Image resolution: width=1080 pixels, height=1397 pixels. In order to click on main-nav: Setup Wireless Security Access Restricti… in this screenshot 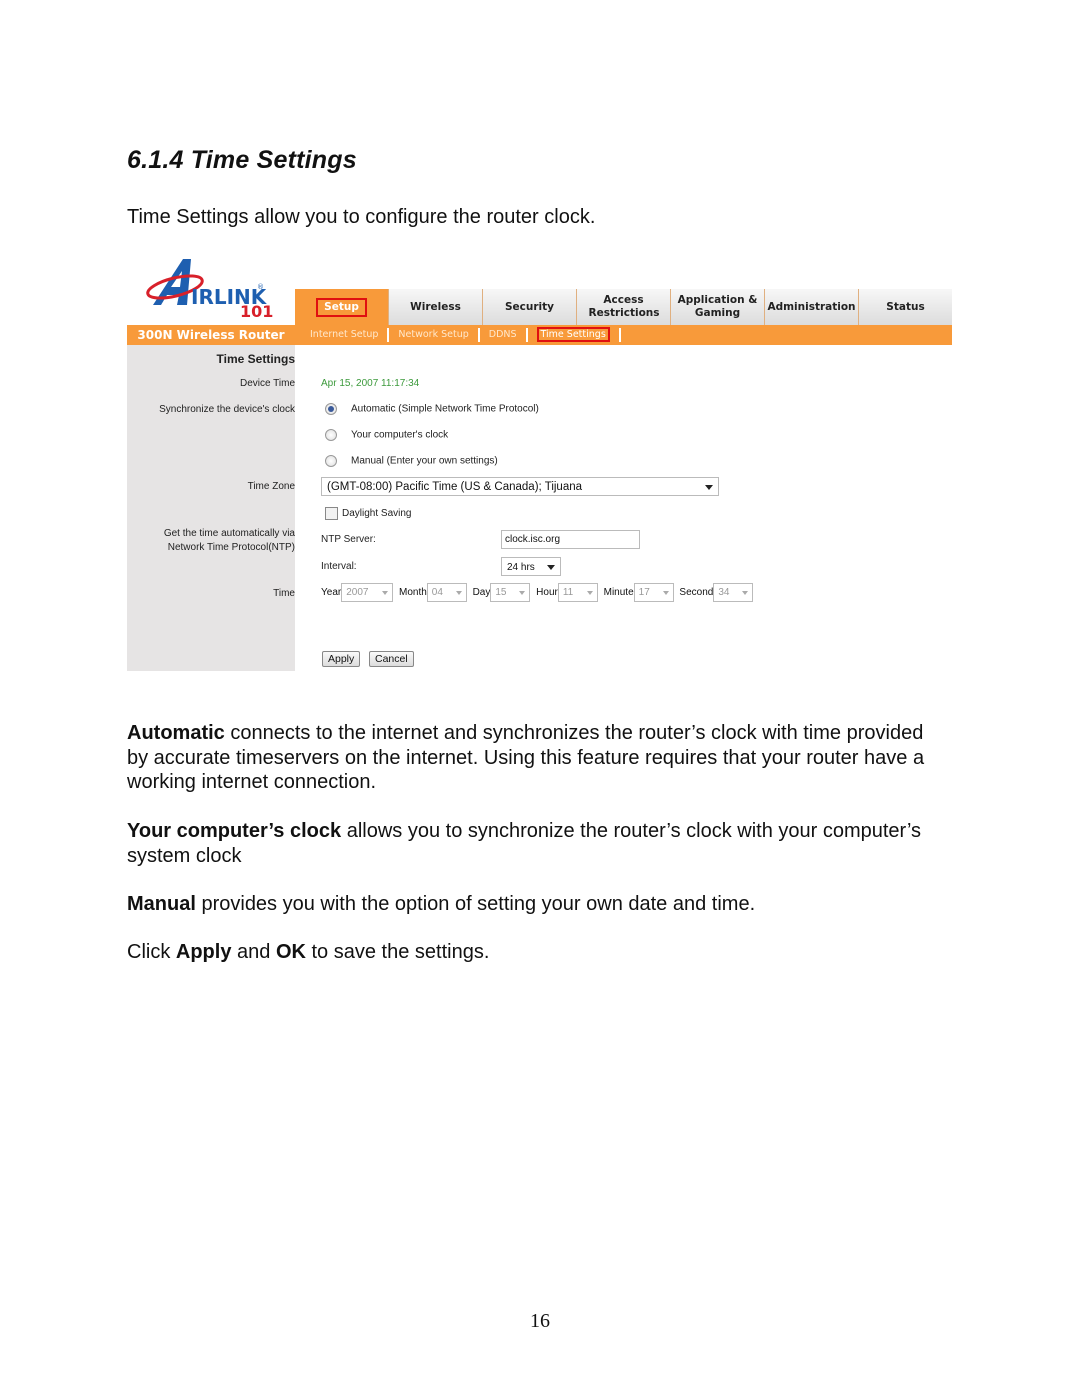, I will do `click(623, 307)`.